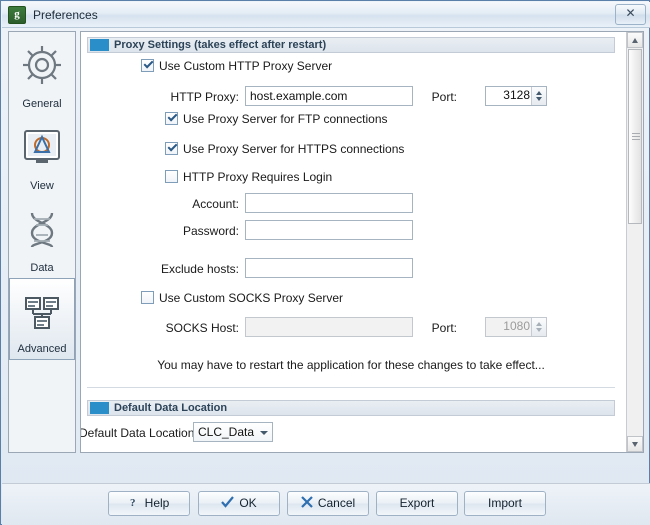 This screenshot has width=650, height=525. What do you see at coordinates (351, 387) in the screenshot?
I see `divider` at bounding box center [351, 387].